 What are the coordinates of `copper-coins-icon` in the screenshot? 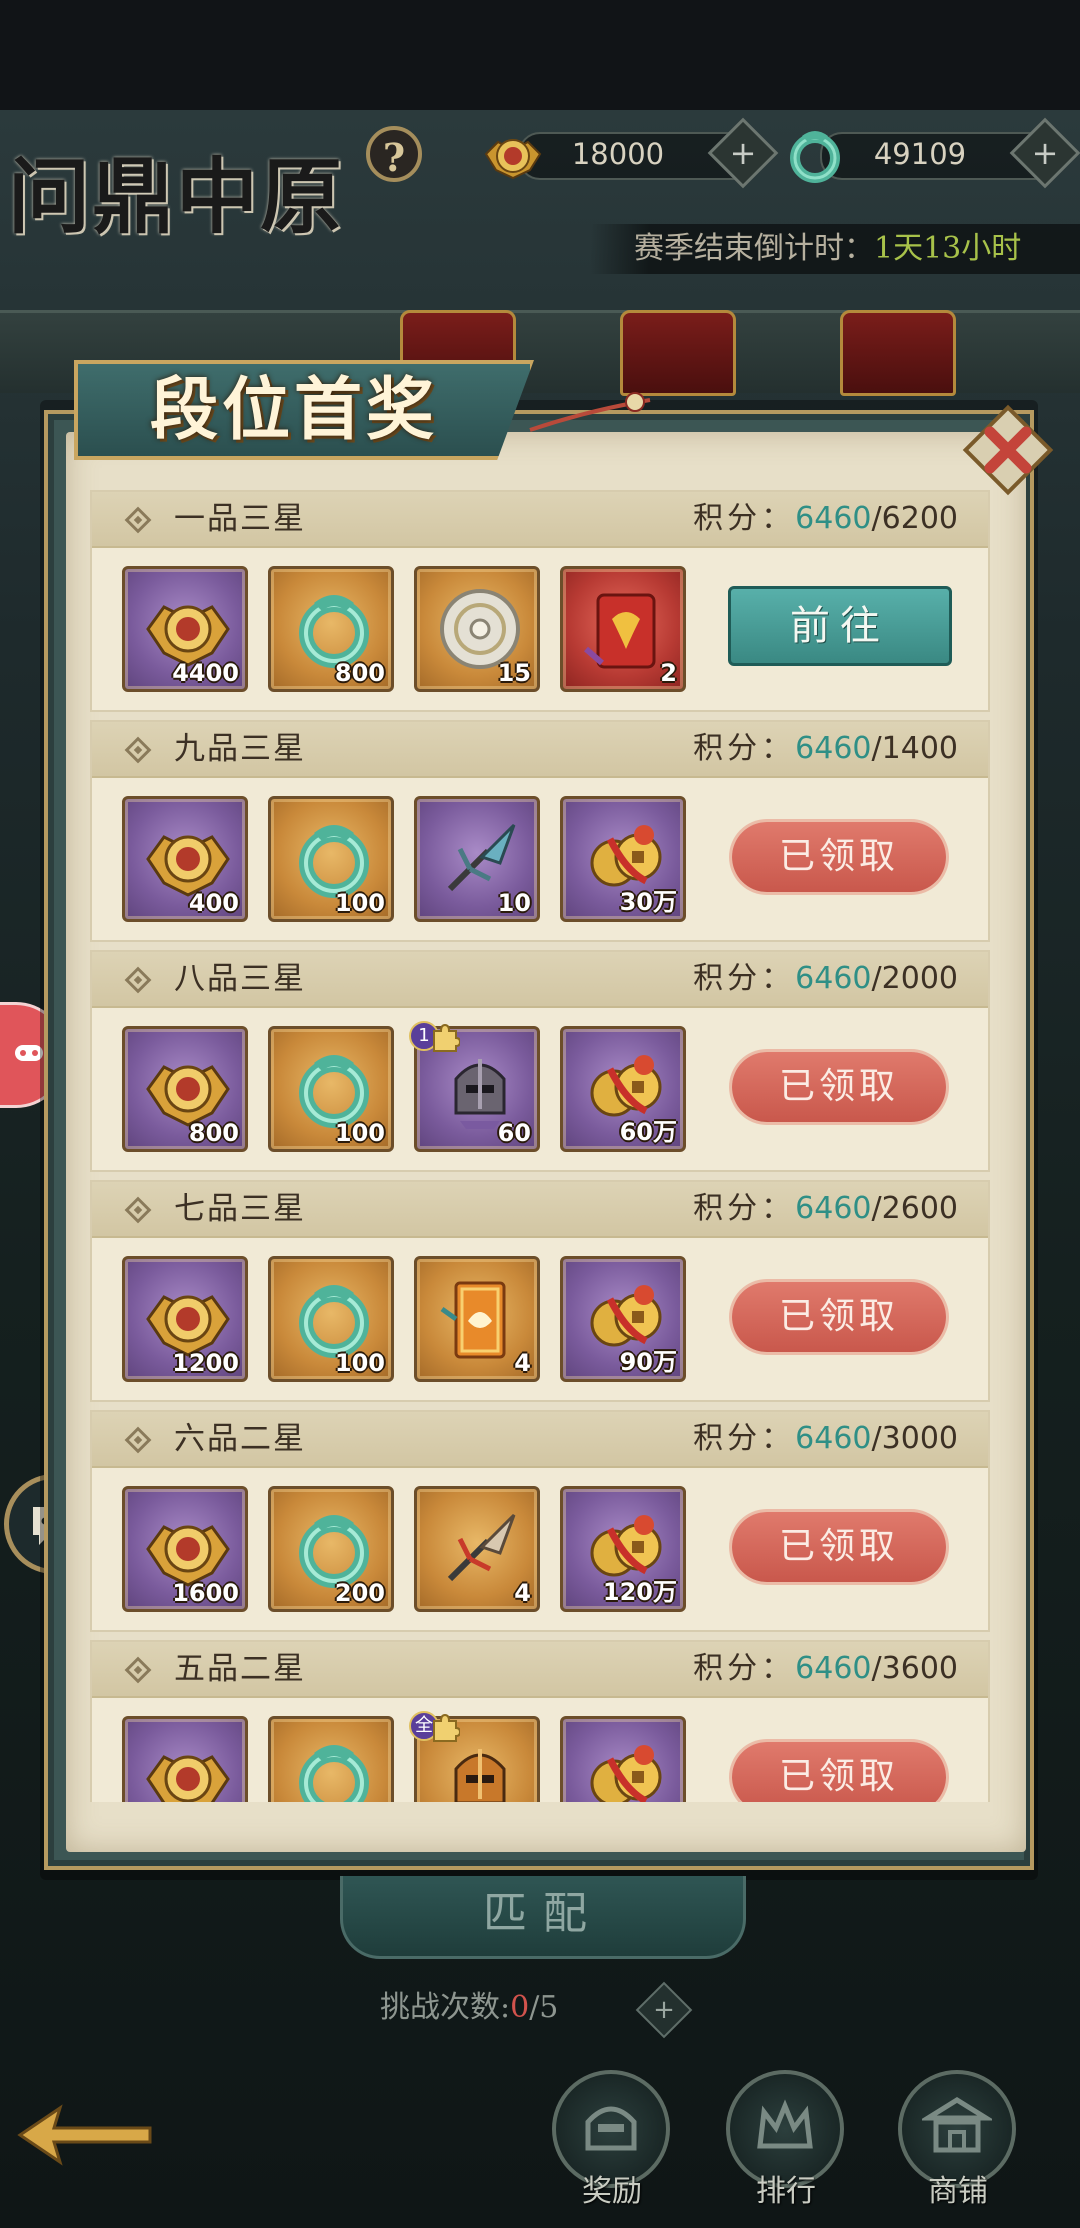 It's located at (626, 1773).